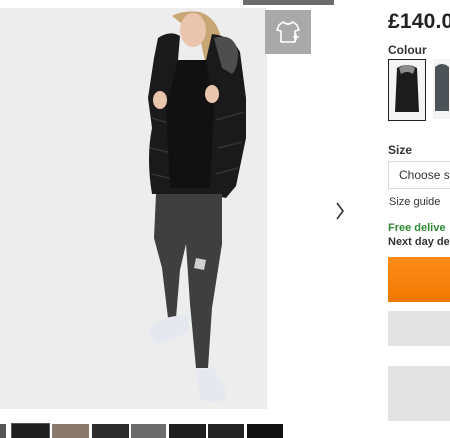 Image resolution: width=450 pixels, height=438 pixels. What do you see at coordinates (419, 393) in the screenshot?
I see `secondary-action-button` at bounding box center [419, 393].